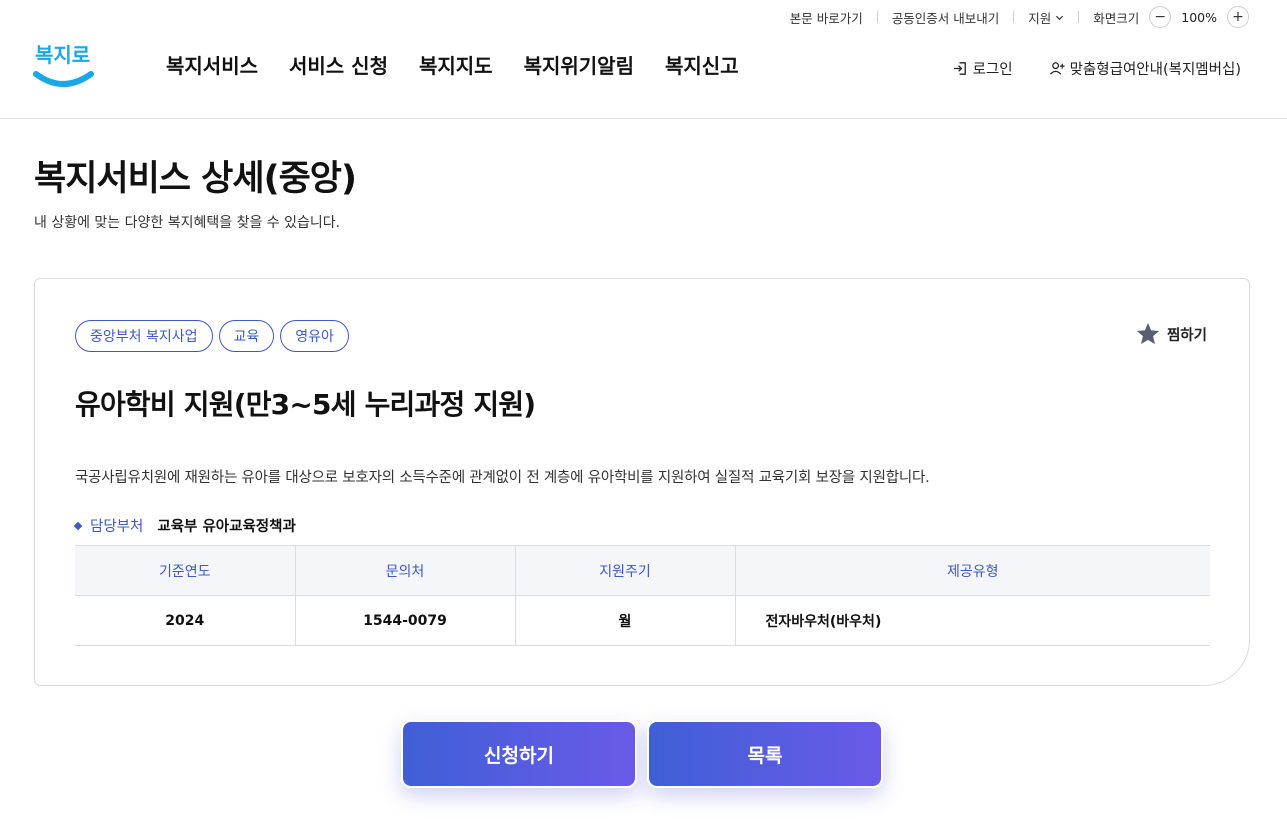  Describe the element at coordinates (624, 570) in the screenshot. I see `header-support-cycle: 지원주기` at that location.